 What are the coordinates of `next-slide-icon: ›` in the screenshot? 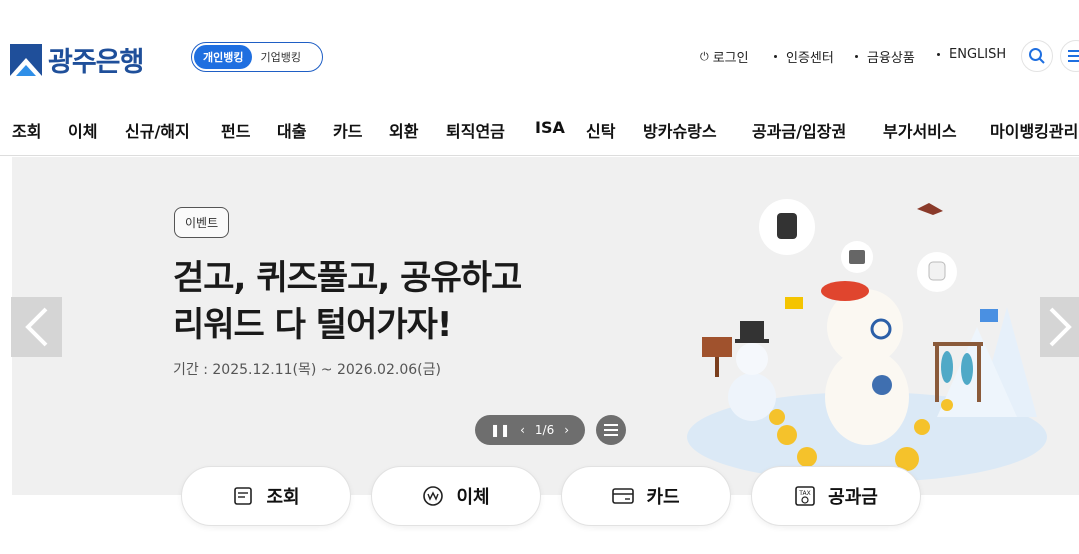 It's located at (566, 430).